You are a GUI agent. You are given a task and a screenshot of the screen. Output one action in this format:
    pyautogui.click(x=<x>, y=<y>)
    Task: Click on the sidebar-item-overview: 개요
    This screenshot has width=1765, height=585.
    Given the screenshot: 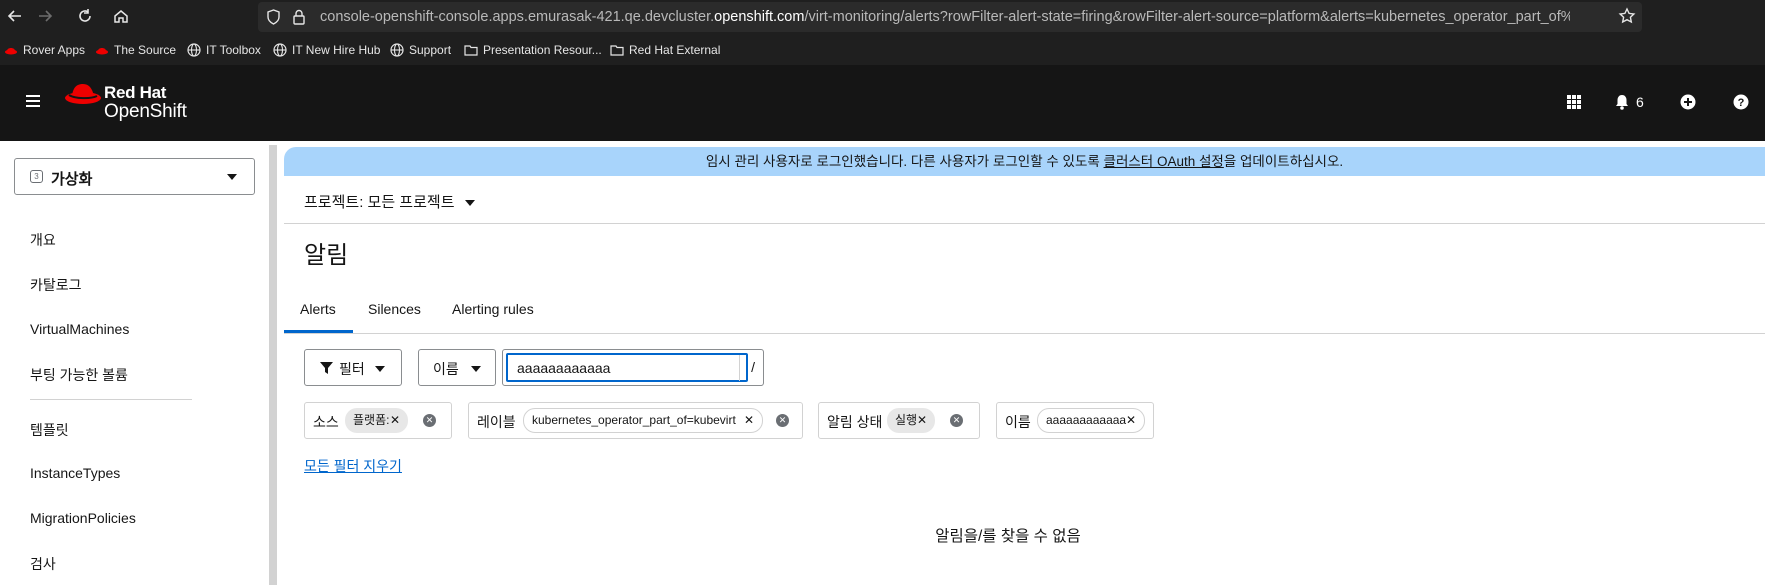 What is the action you would take?
    pyautogui.click(x=43, y=240)
    